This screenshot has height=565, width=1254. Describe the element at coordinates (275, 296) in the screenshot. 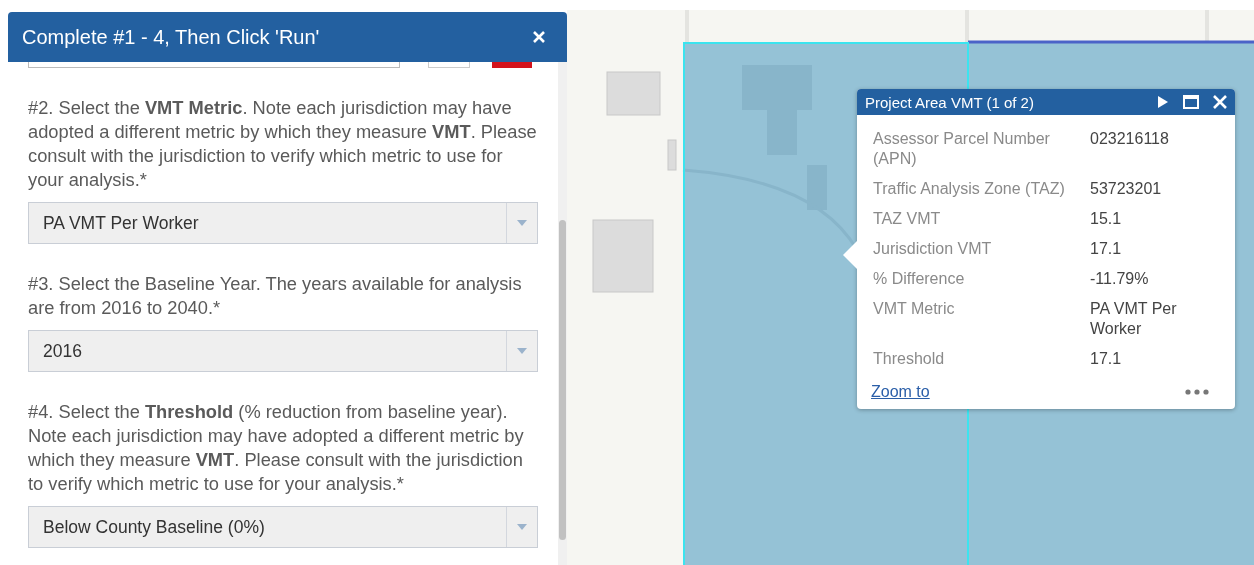

I see `step-instructions: #3. Select the Baseline Year. The years available for analysis are from 2016 to 2040.*` at that location.